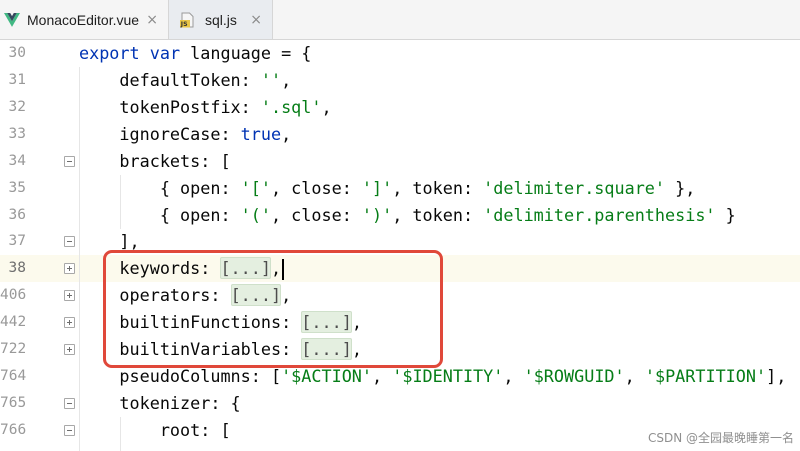  Describe the element at coordinates (271, 79) in the screenshot. I see `code-token: ''` at that location.